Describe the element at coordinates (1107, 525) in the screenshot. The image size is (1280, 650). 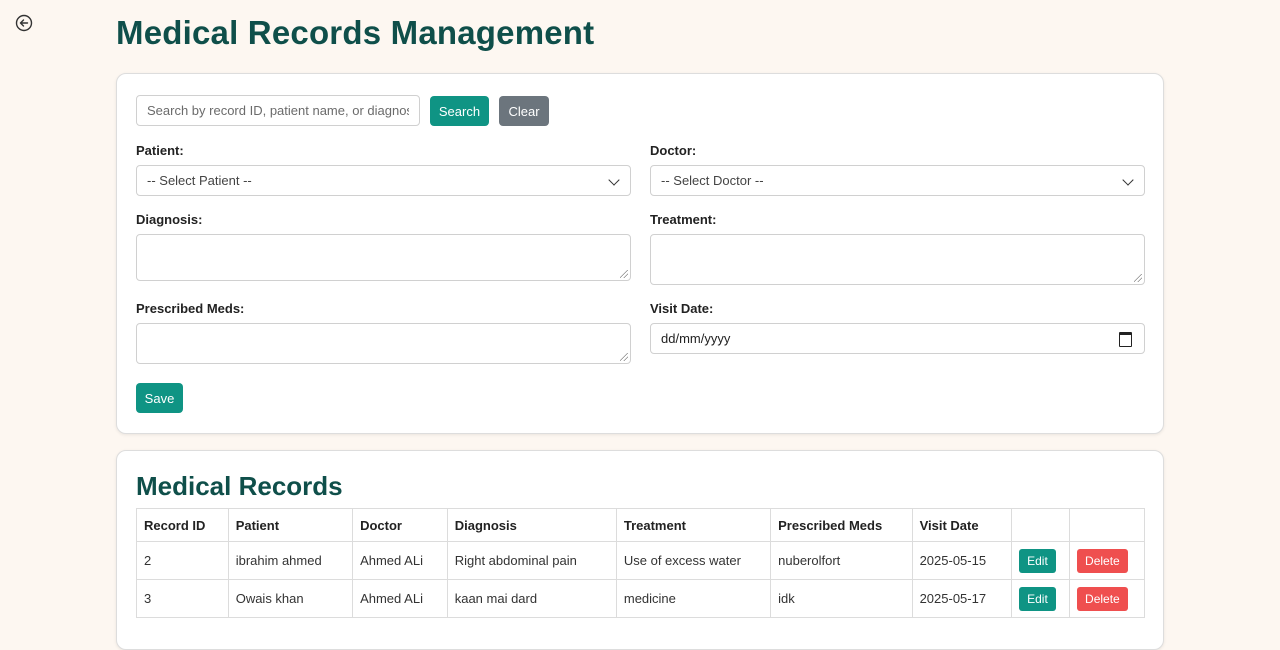
I see `header-delete` at that location.